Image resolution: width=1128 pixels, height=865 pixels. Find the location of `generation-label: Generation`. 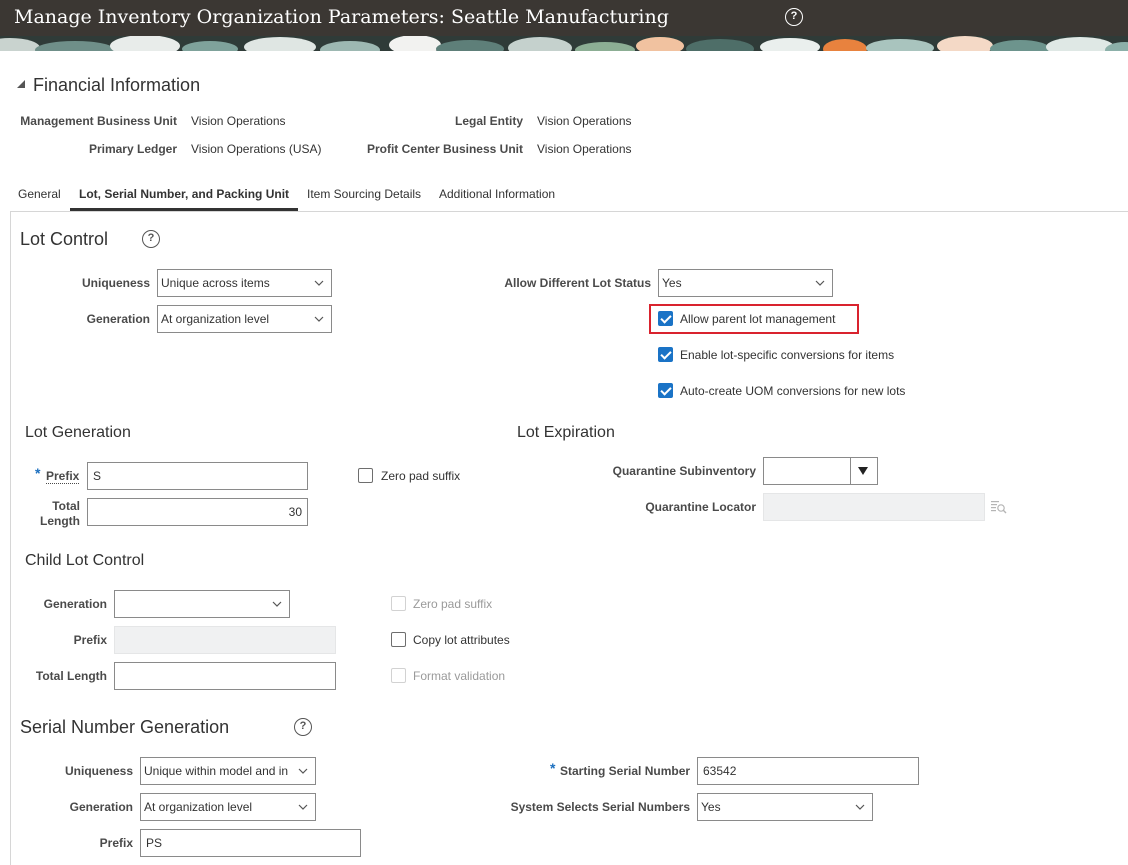

generation-label: Generation is located at coordinates (118, 319).